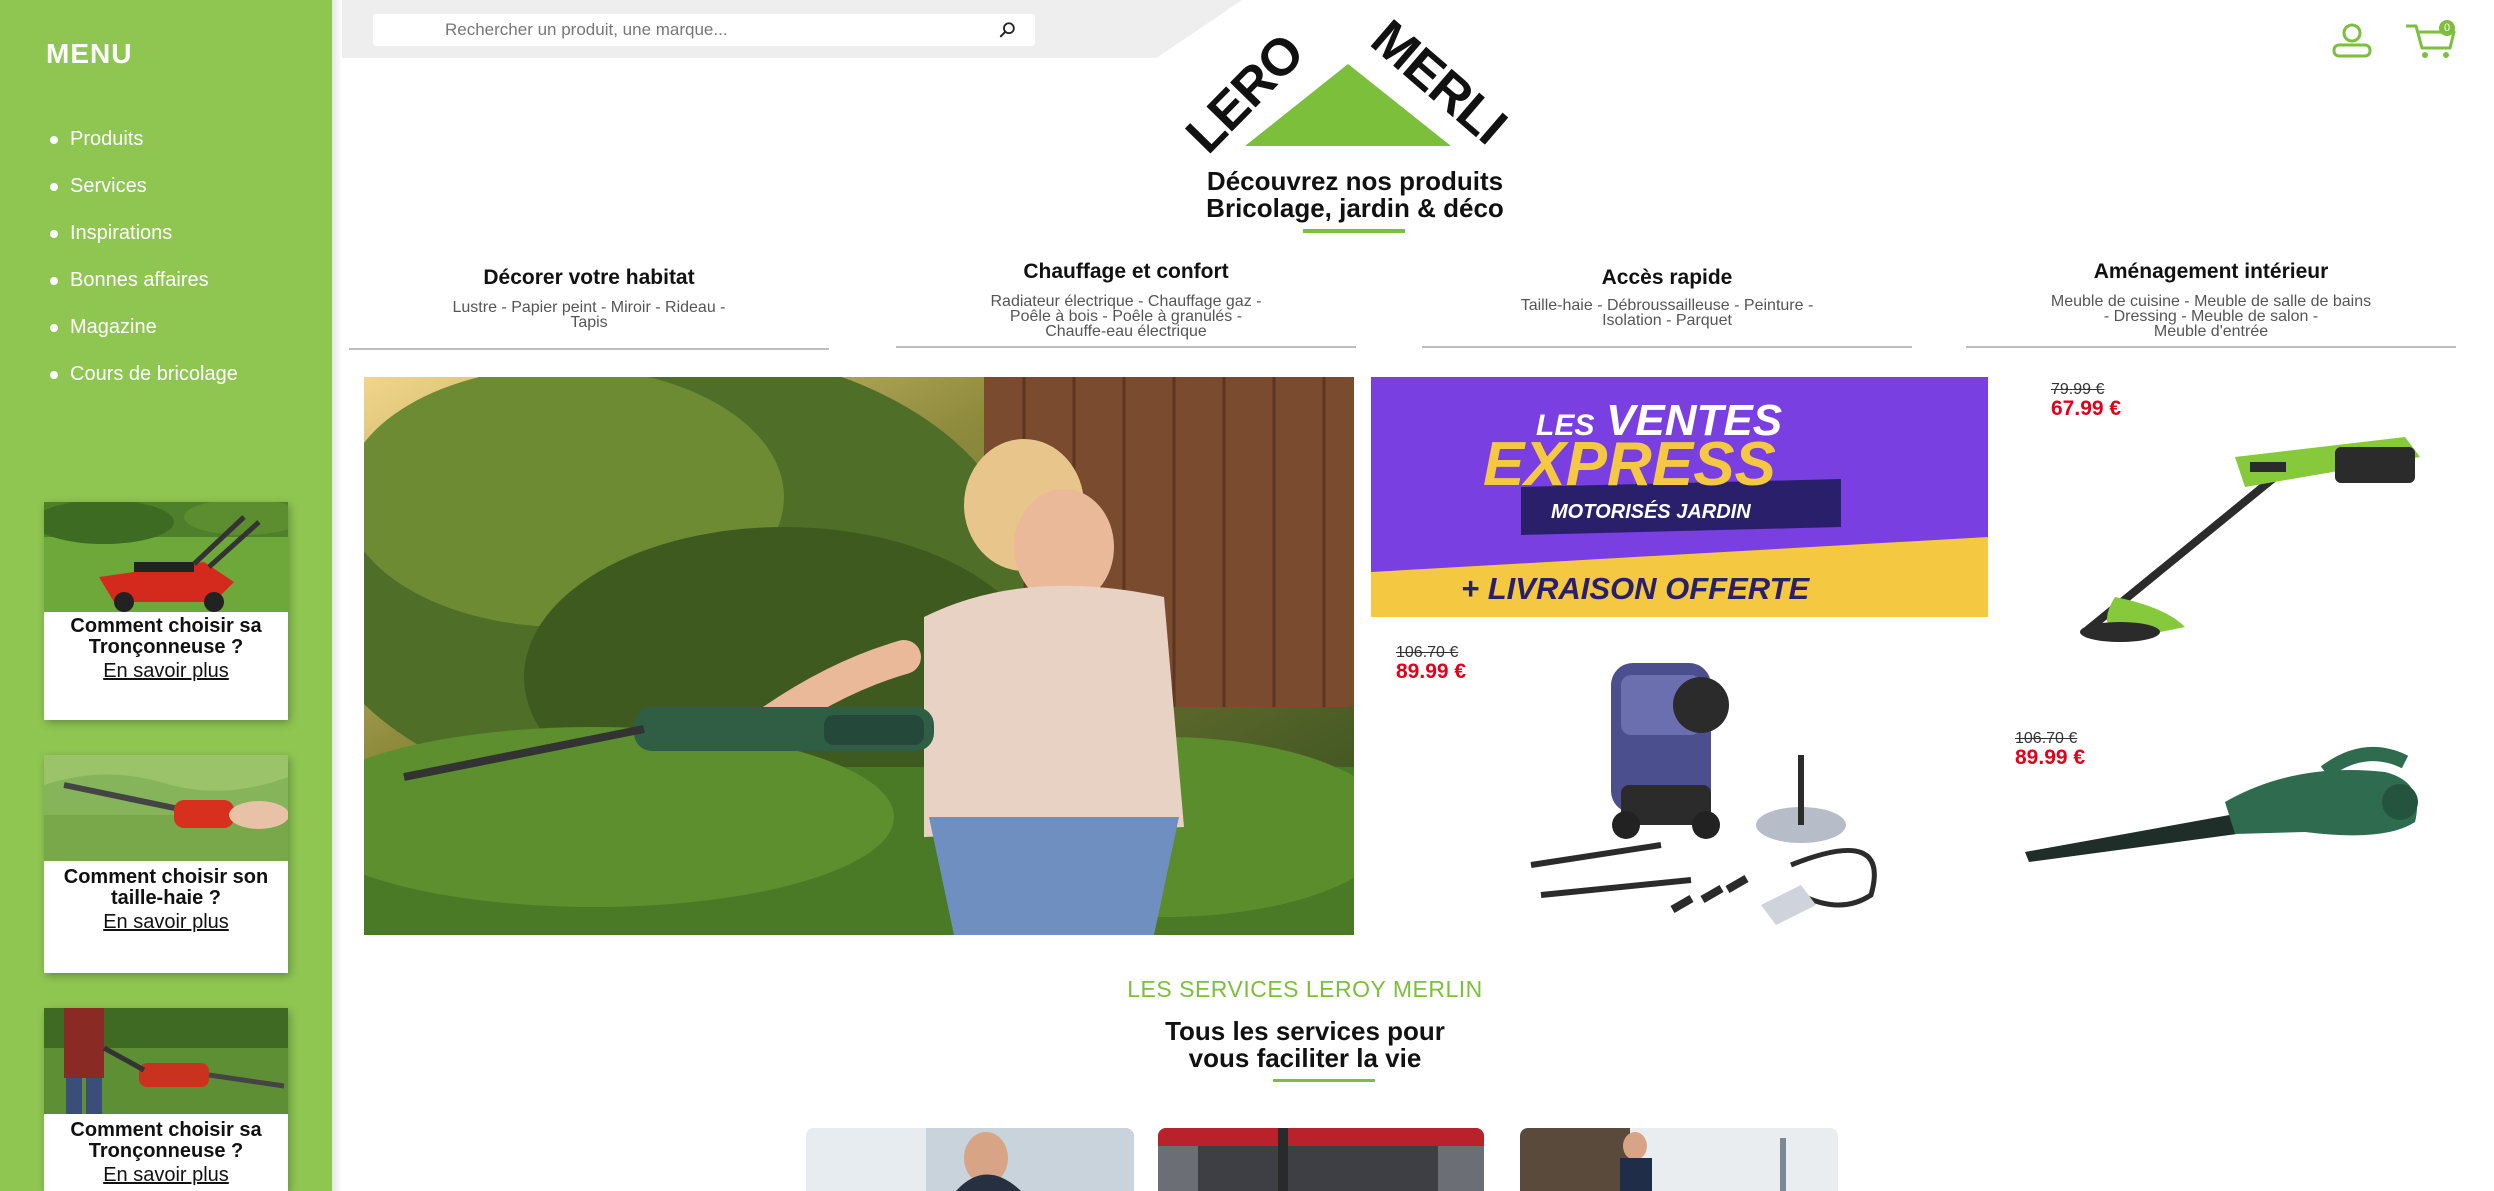 The height and width of the screenshot is (1191, 2494). What do you see at coordinates (2235, 517) in the screenshot?
I see `product-card-string-trimmer: 79.99 € 67.99 €` at bounding box center [2235, 517].